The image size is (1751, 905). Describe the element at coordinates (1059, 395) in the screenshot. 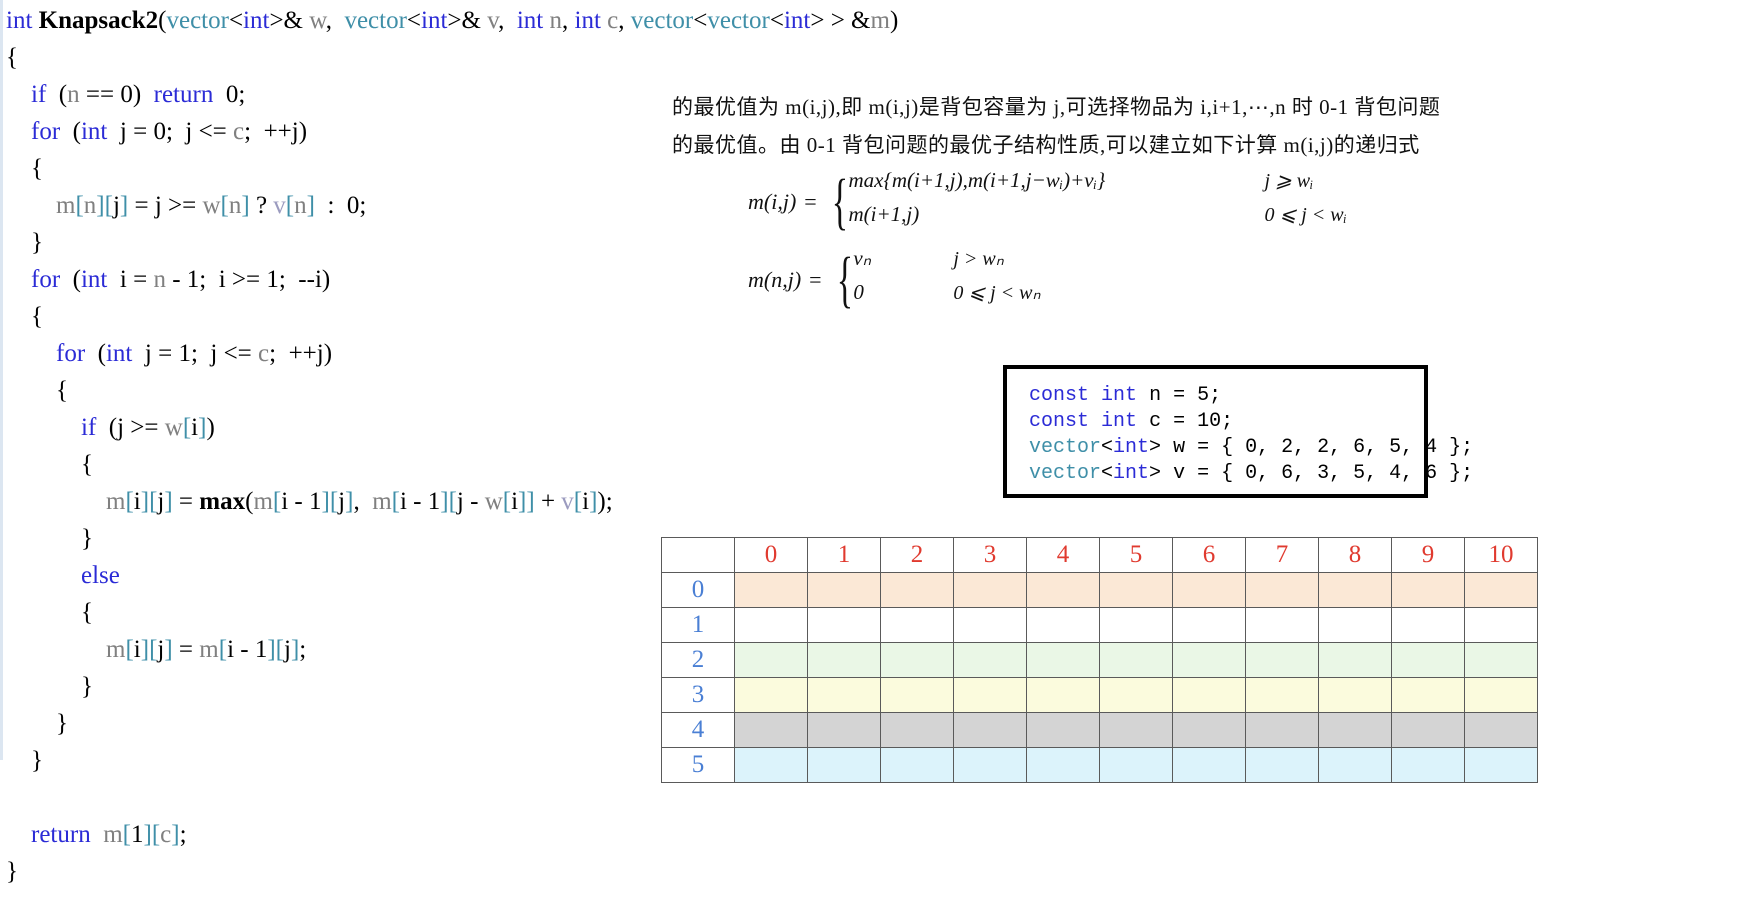

I see `code-token: const` at that location.